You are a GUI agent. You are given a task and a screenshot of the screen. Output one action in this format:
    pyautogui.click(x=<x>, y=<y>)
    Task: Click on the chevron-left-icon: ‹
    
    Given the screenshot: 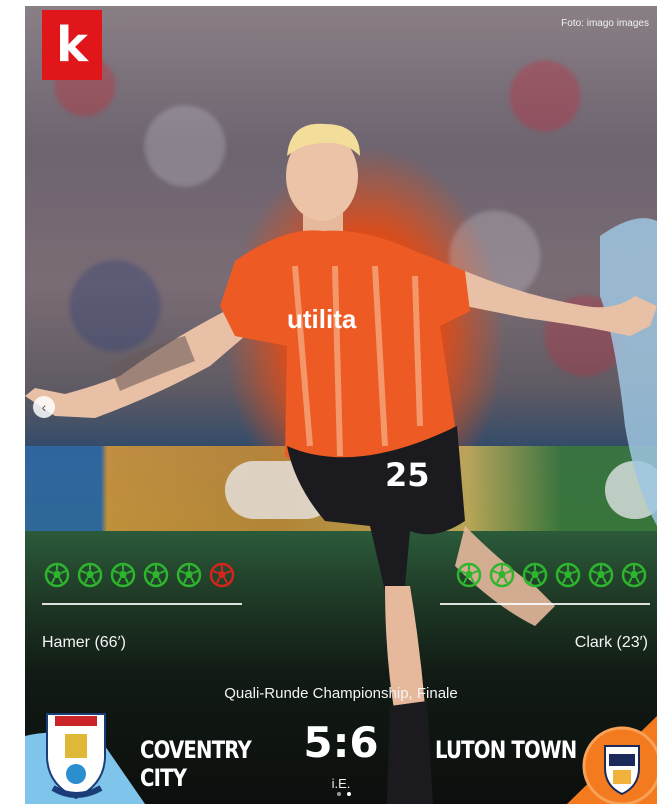 What is the action you would take?
    pyautogui.click(x=44, y=407)
    